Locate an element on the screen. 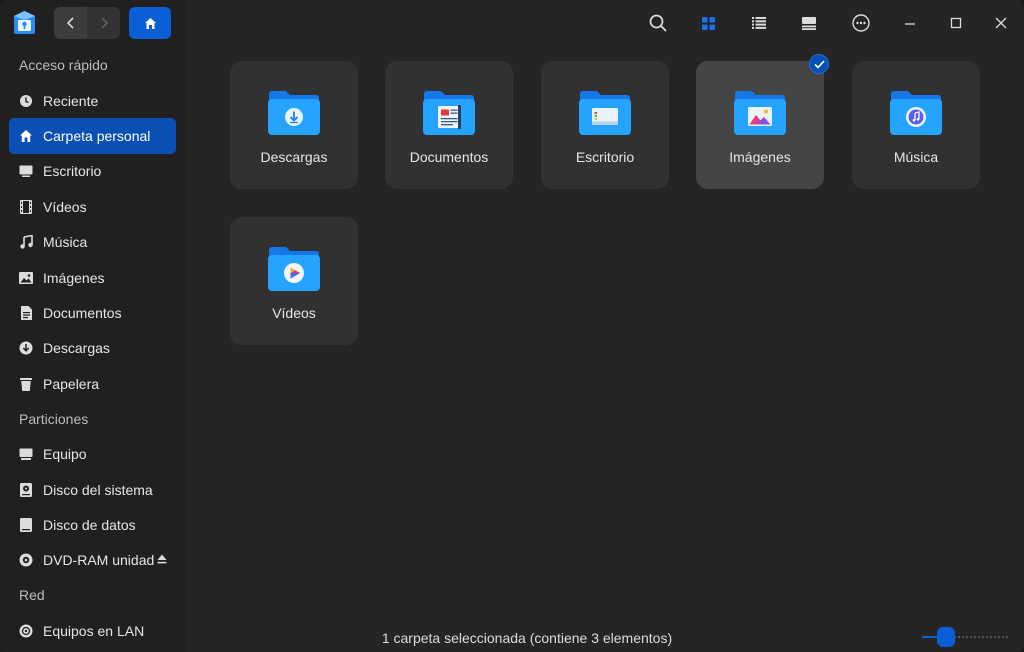 The image size is (1024, 652). maximize-button is located at coordinates (956, 23).